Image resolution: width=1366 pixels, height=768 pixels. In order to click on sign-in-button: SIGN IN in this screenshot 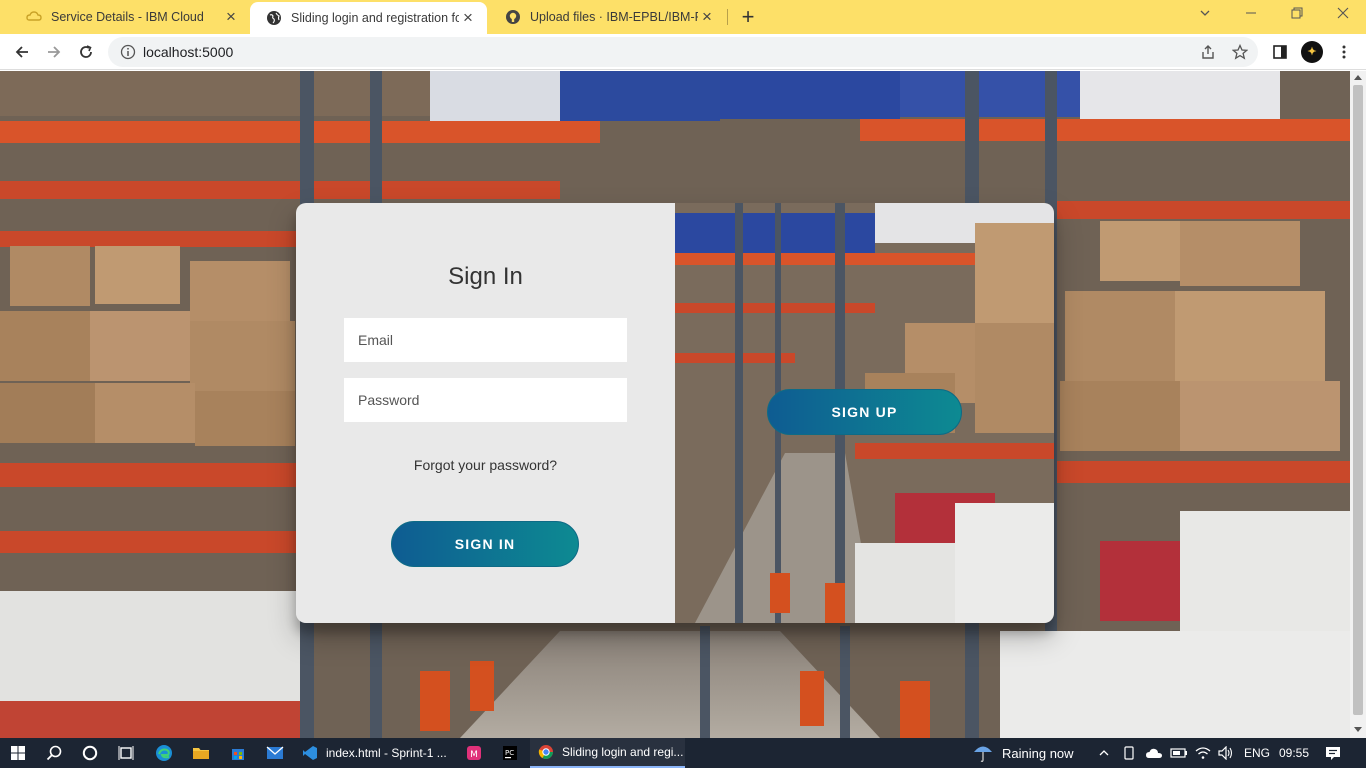, I will do `click(485, 544)`.